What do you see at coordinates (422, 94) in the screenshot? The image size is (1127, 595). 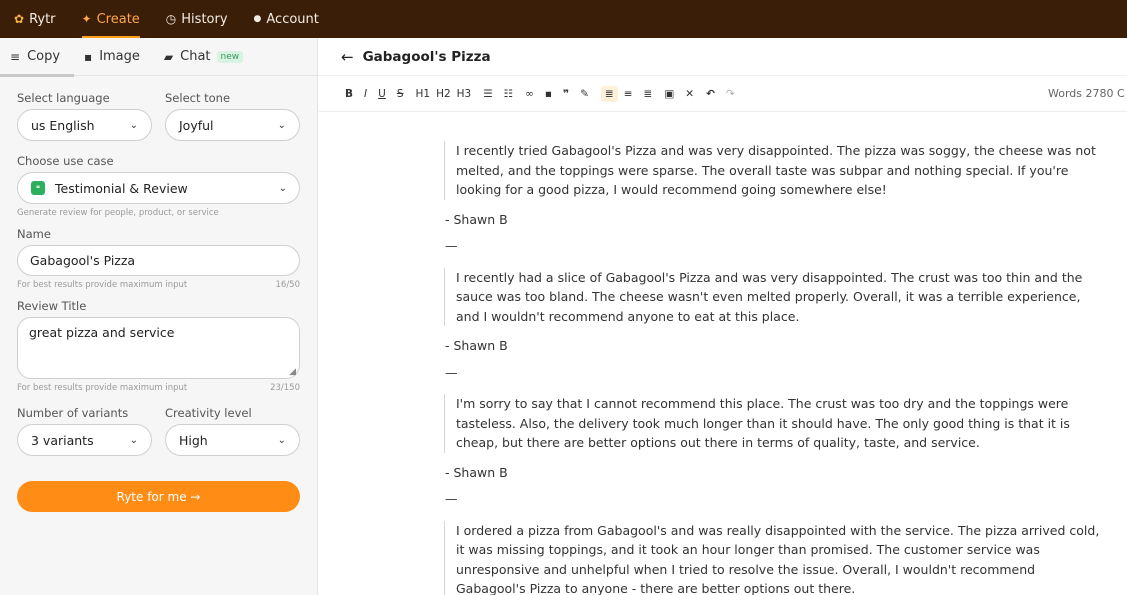 I see `heading1-button: H1` at bounding box center [422, 94].